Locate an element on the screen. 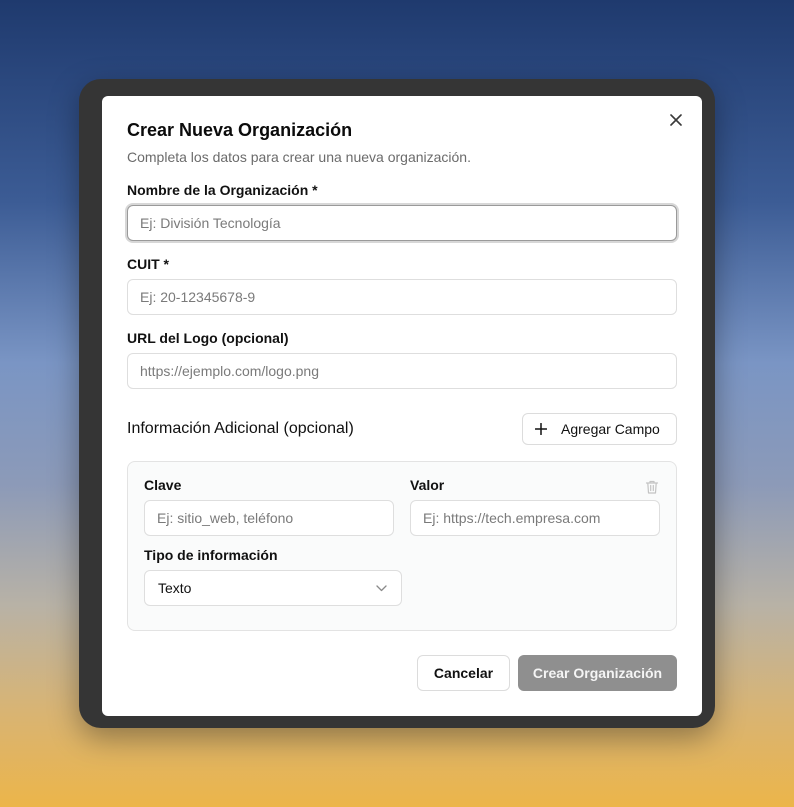 This screenshot has height=807, width=794. cuit-label: CUIT * is located at coordinates (148, 264).